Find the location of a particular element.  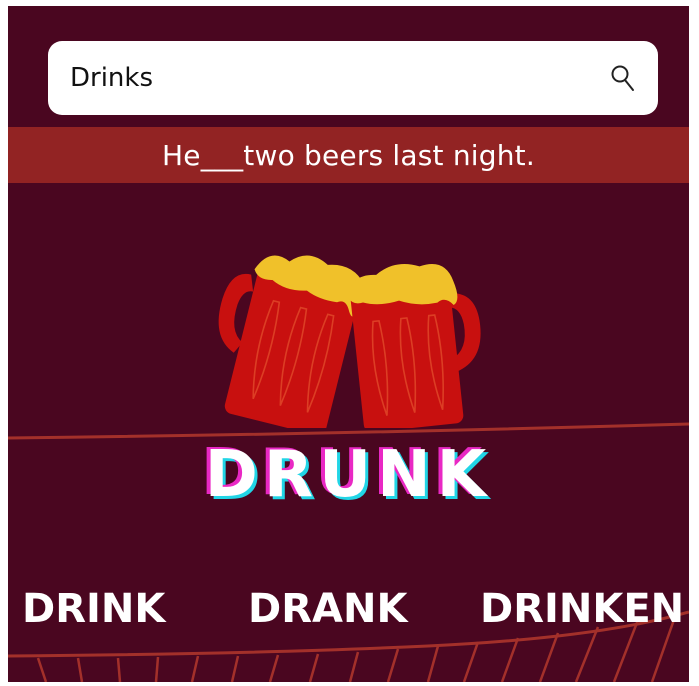

beer-mugs-cheers-icon is located at coordinates (349, 341).